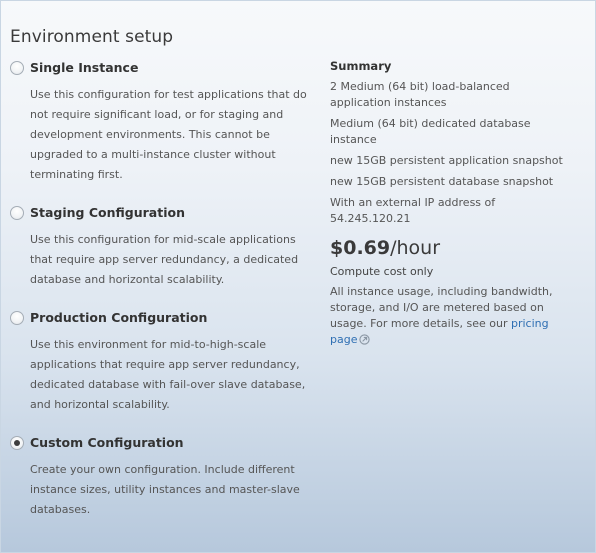 The height and width of the screenshot is (553, 596). I want to click on summary-heading: Summary, so click(361, 66).